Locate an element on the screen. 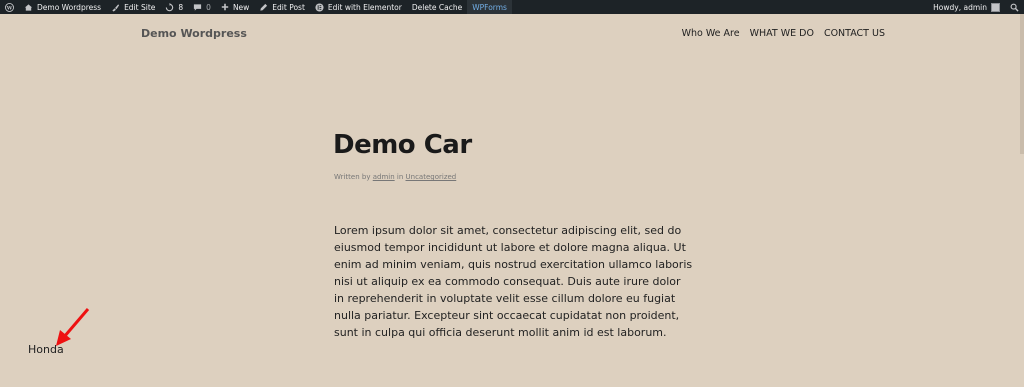 The width and height of the screenshot is (1024, 387). edit-post-label: Edit Post is located at coordinates (288, 7).